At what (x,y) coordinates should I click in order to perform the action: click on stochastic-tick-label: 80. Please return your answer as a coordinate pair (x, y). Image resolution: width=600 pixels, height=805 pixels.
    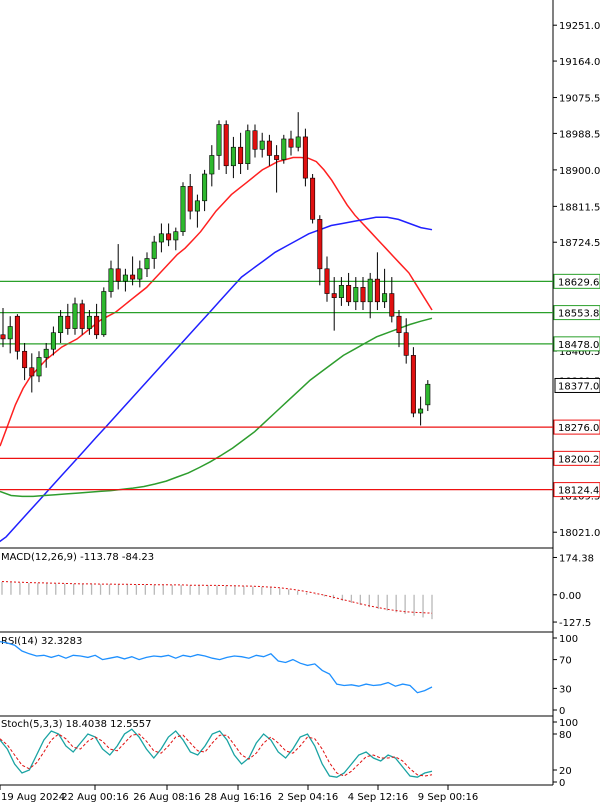
    Looking at the image, I should click on (565, 735).